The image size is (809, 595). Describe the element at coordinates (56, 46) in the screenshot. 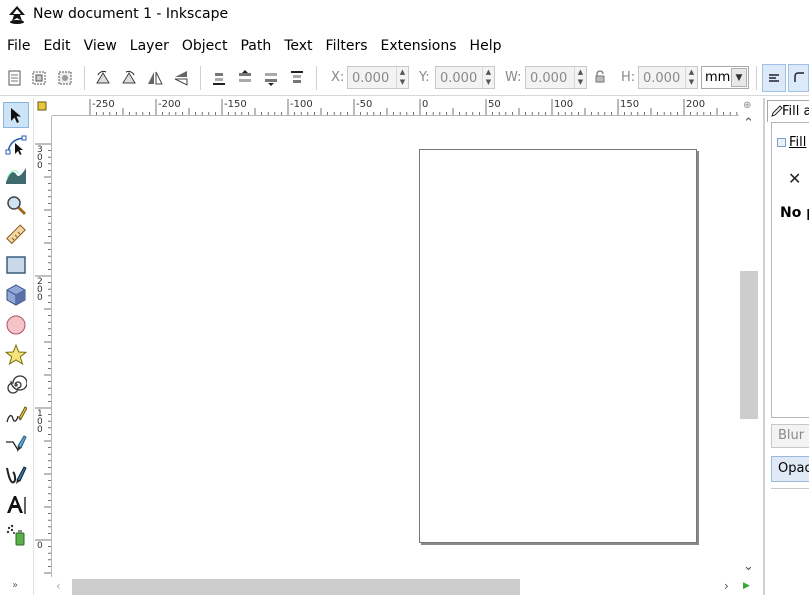

I see `menu-edit: Edit` at that location.